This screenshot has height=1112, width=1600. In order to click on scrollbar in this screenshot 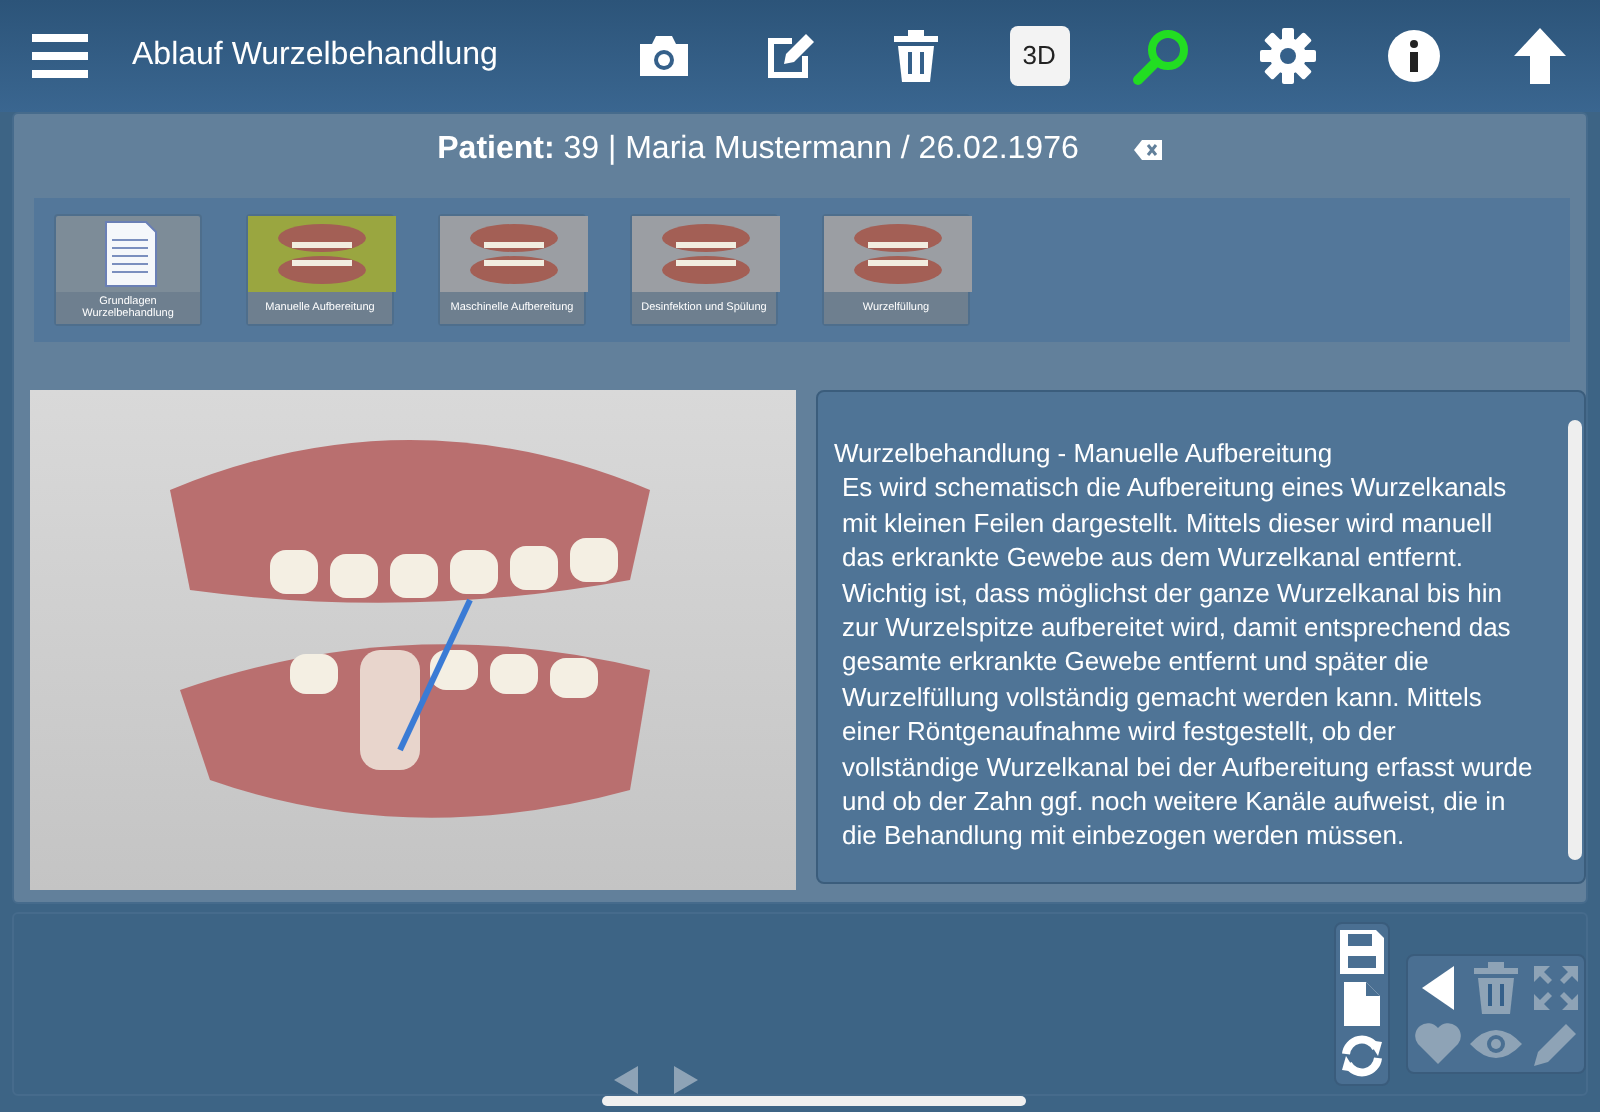, I will do `click(1575, 640)`.